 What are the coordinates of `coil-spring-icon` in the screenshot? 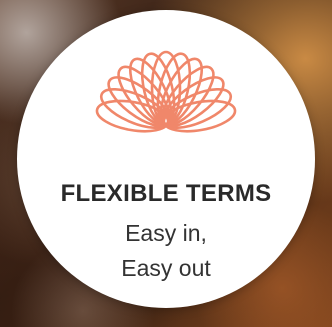 It's located at (166, 91).